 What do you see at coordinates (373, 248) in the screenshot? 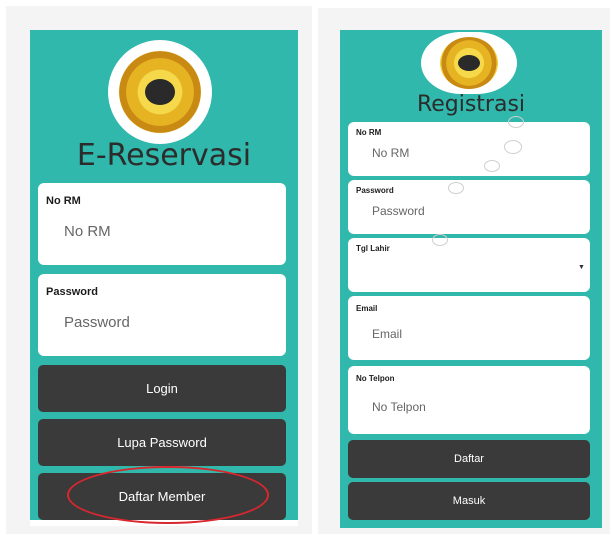
I see `birth-date-label: Tgl Lahir` at bounding box center [373, 248].